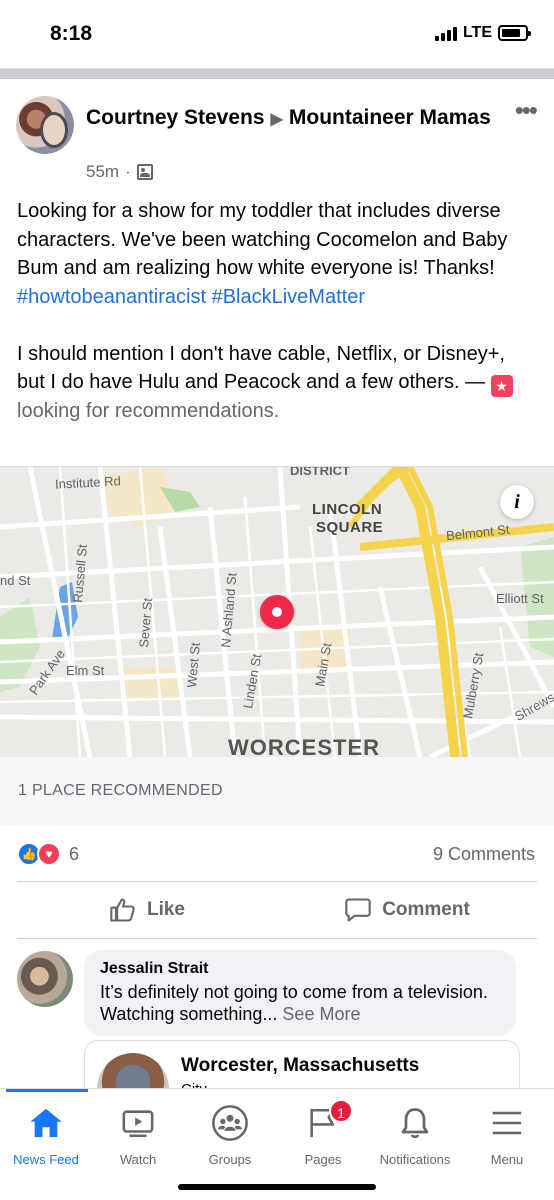 The height and width of the screenshot is (1200, 554). What do you see at coordinates (484, 854) in the screenshot?
I see `comments-count: 9 Comments` at bounding box center [484, 854].